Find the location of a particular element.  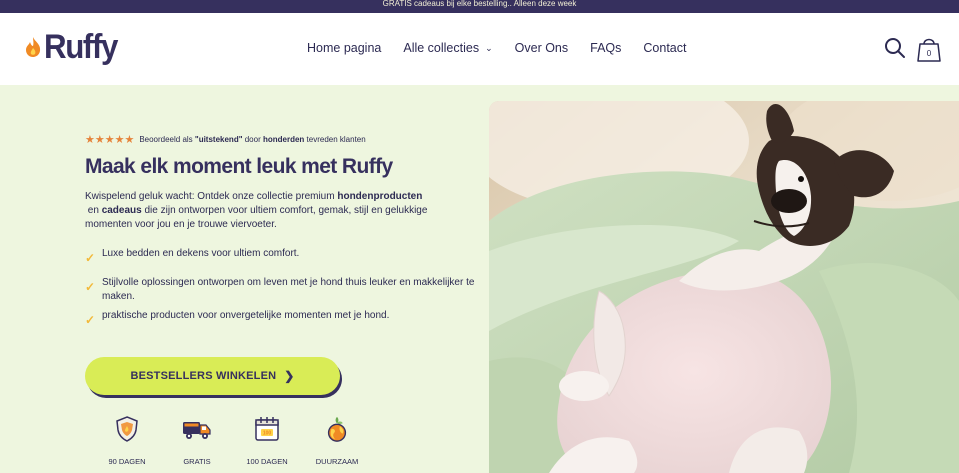

logo-wordmark: Ruffy is located at coordinates (81, 47).